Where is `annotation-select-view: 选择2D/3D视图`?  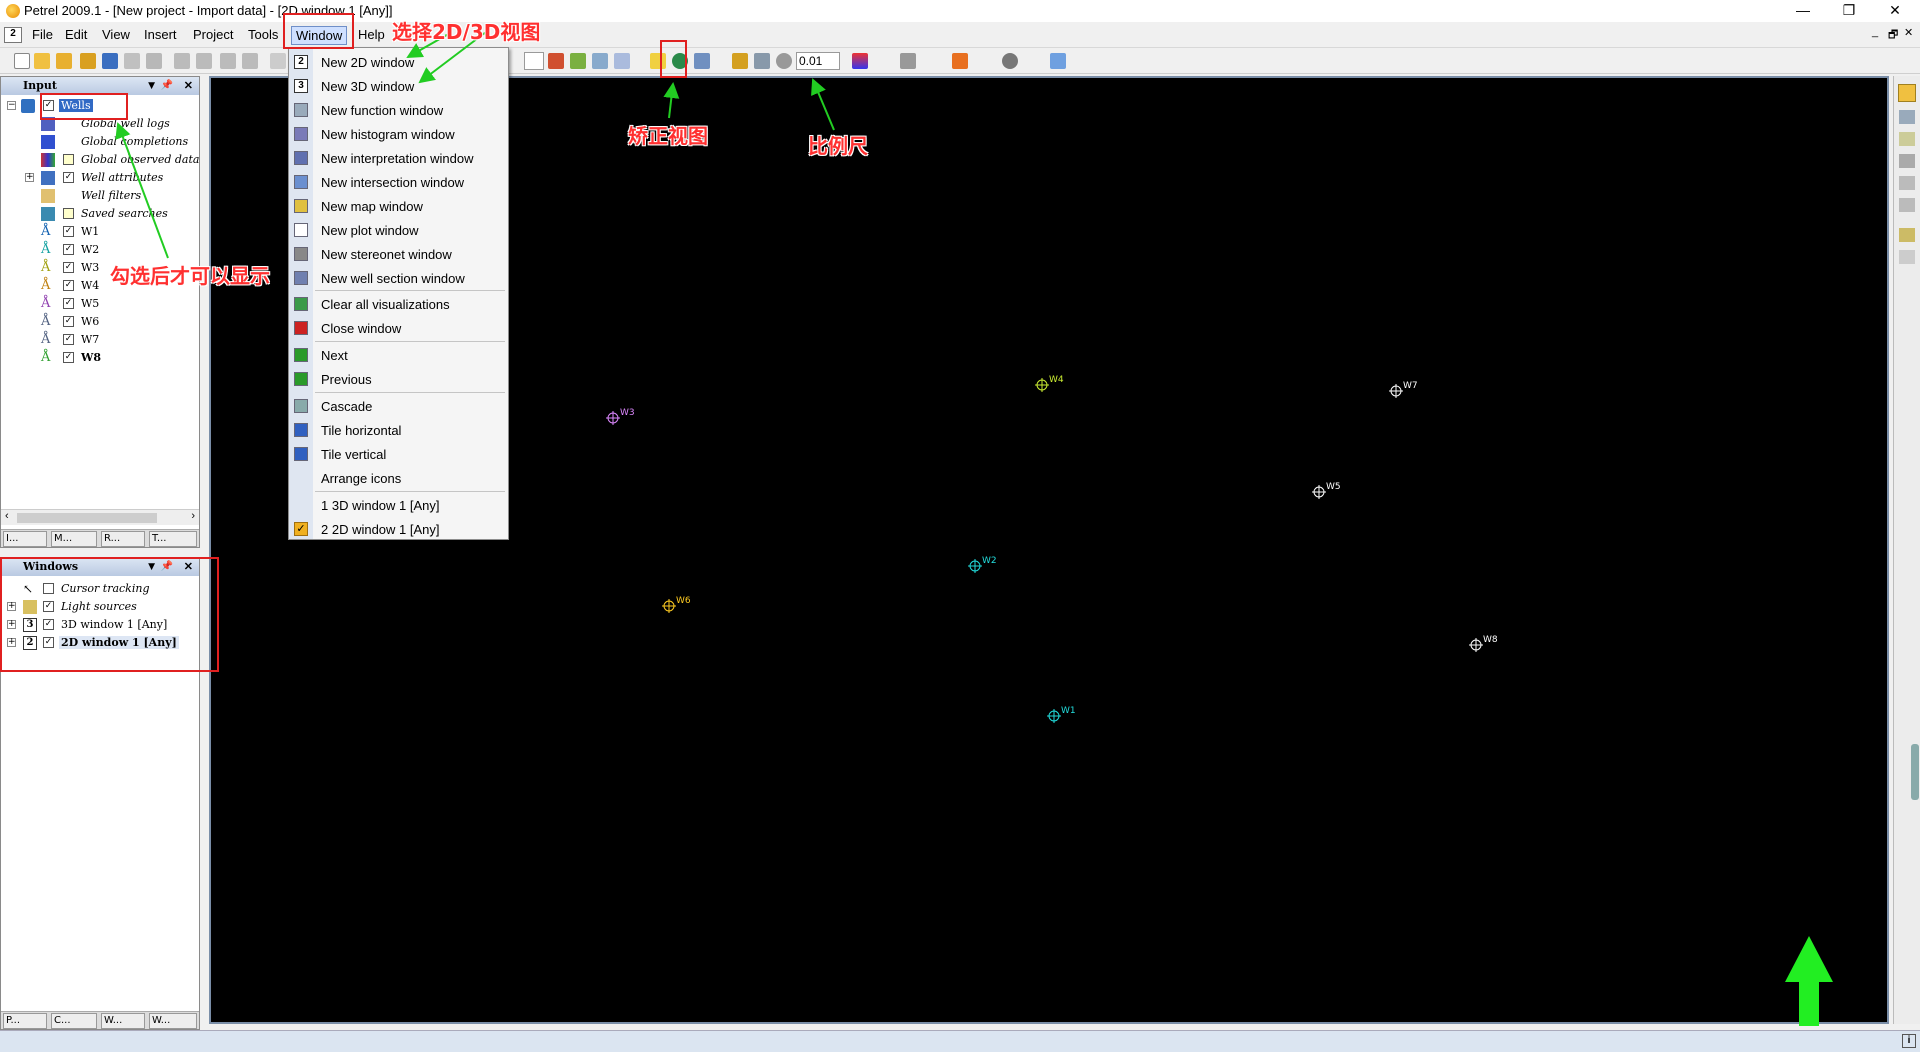
annotation-select-view: 选择2D/3D视图 is located at coordinates (466, 32).